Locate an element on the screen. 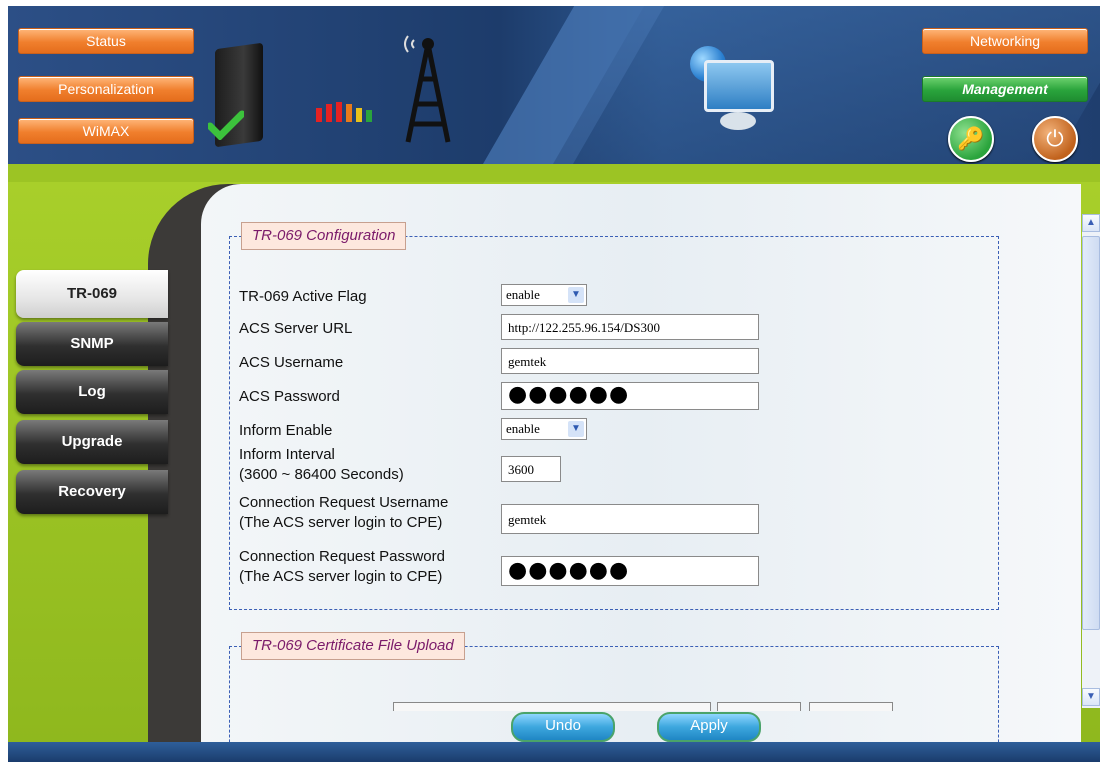 Image resolution: width=1107 pixels, height=762 pixels. nav-management-button: Management is located at coordinates (1005, 89).